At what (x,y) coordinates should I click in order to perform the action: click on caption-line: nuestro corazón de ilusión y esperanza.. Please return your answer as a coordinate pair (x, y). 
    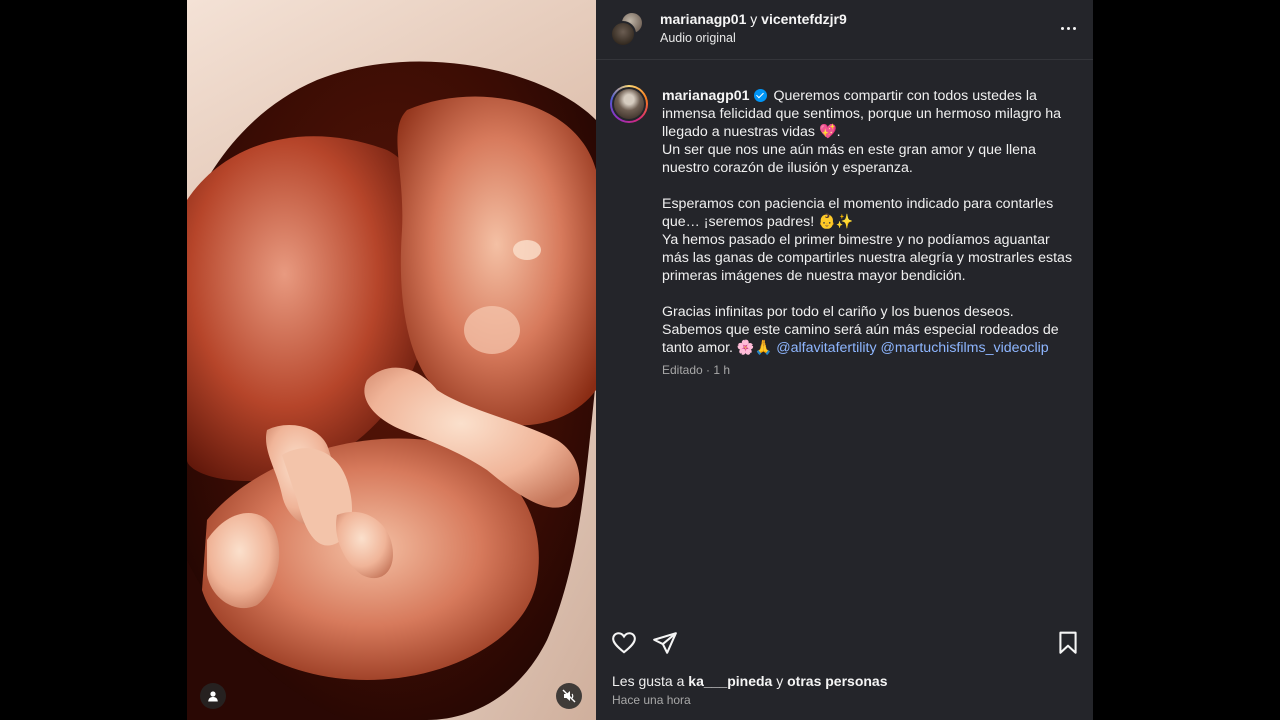
    Looking at the image, I should click on (787, 168).